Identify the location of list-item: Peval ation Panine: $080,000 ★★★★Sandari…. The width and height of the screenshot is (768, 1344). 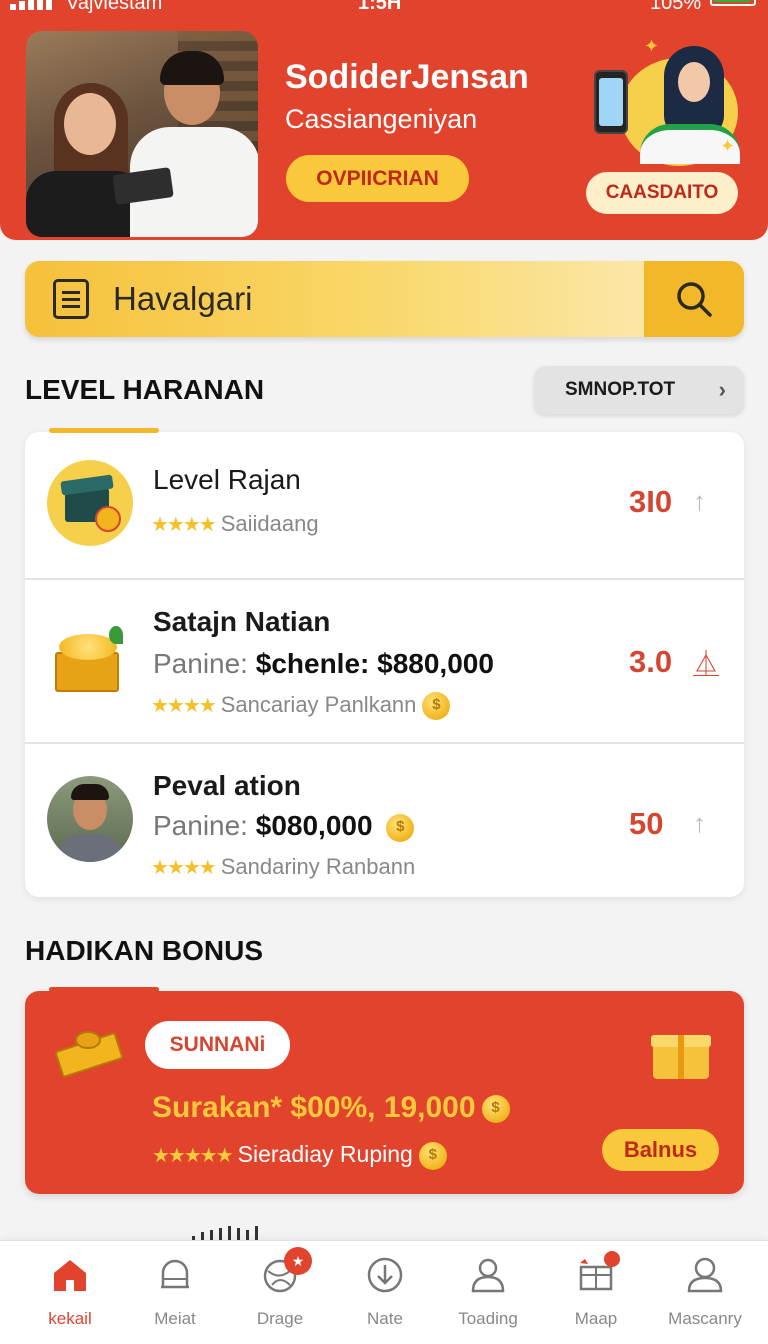
(384, 819).